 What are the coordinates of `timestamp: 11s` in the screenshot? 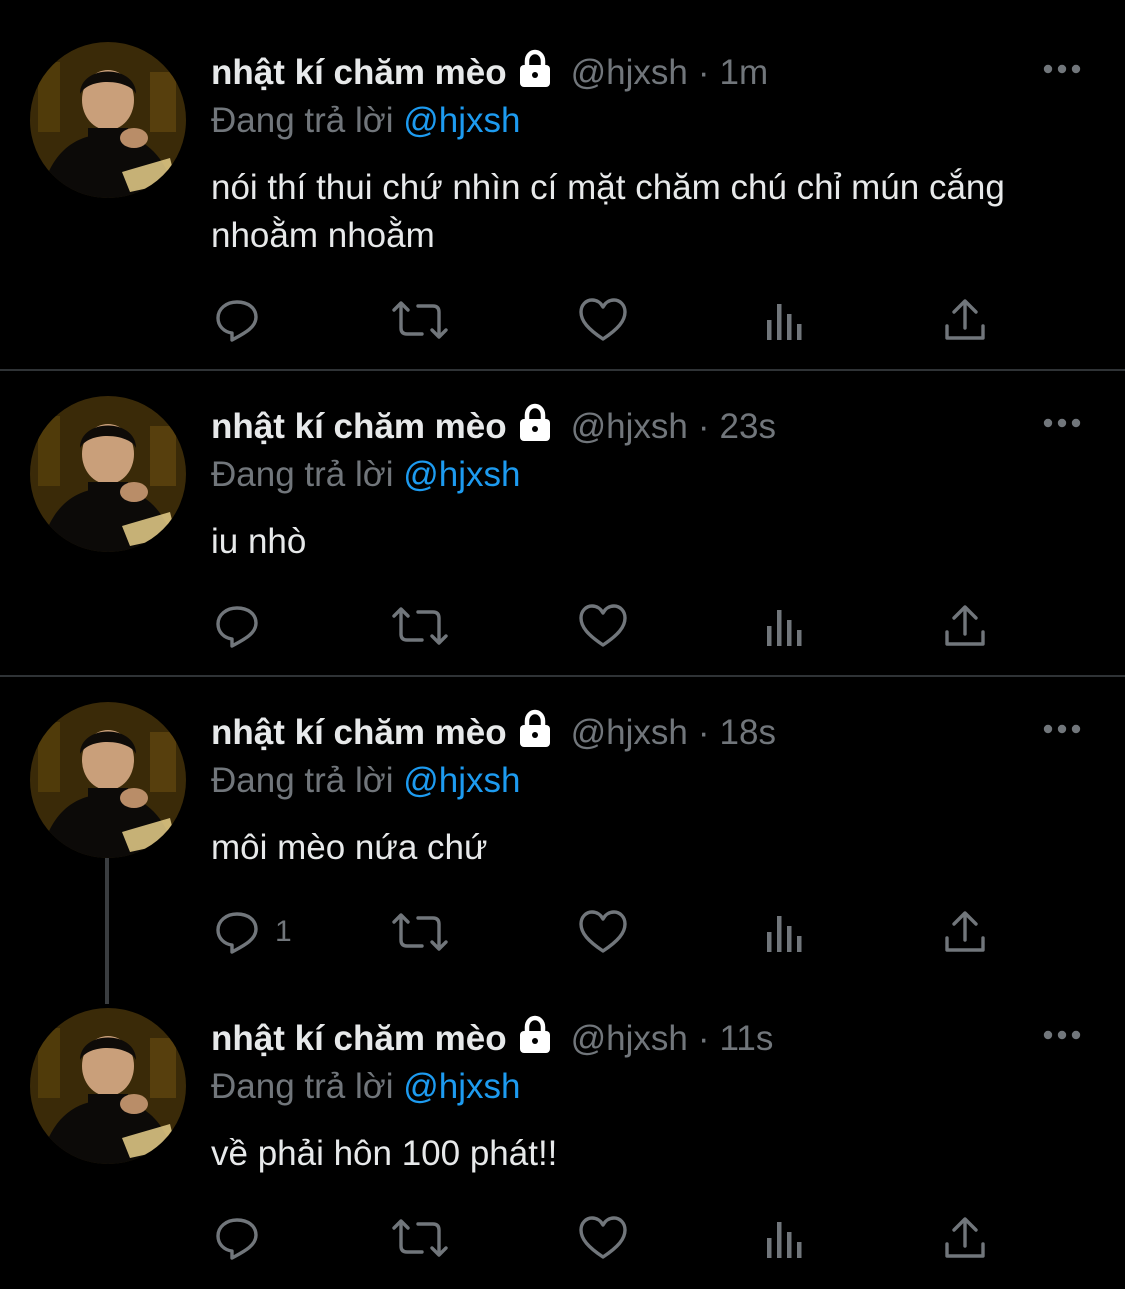 It's located at (747, 1039).